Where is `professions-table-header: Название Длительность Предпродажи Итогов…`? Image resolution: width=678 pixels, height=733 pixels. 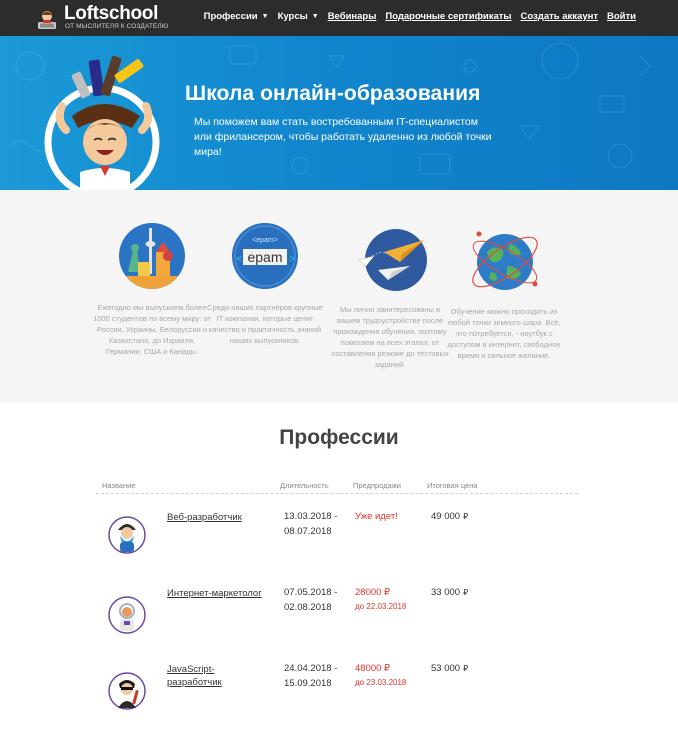
professions-table-header: Название Длительность Предпродажи Итогов… is located at coordinates (337, 487).